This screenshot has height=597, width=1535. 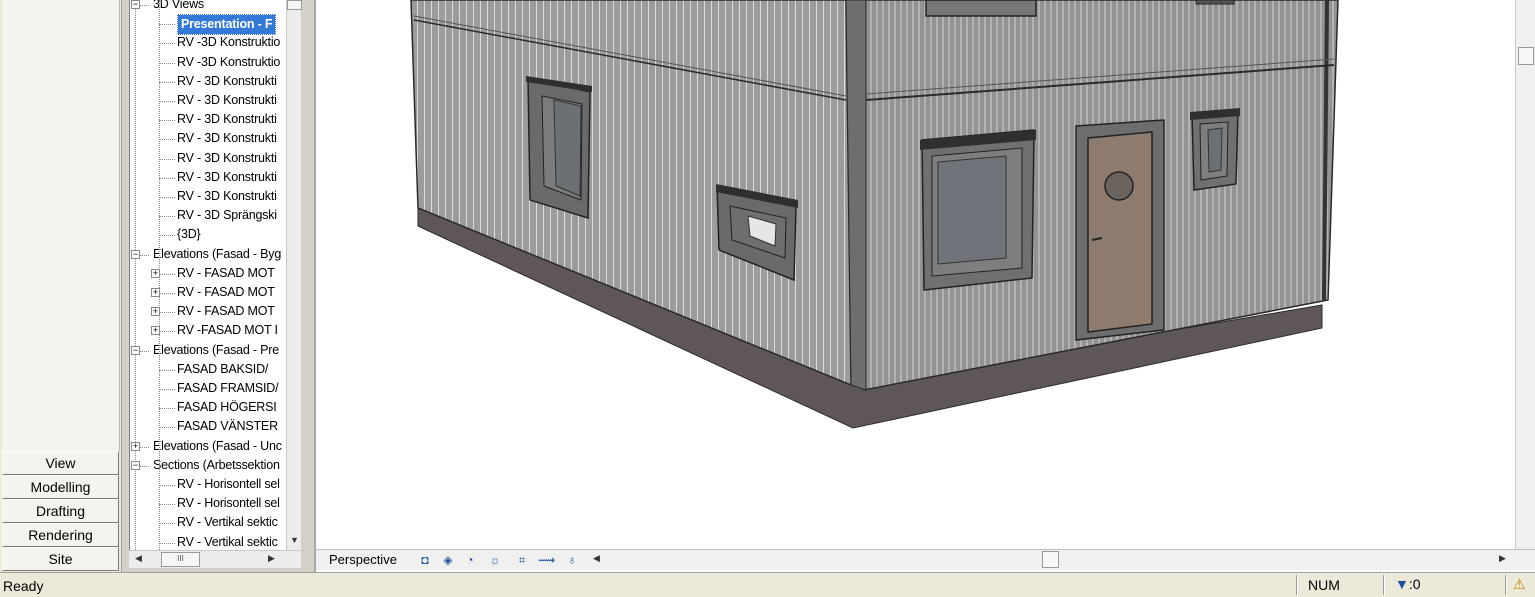 What do you see at coordinates (767, 584) in the screenshot?
I see `status-bar: Ready NUM ▼:0 ⚠` at bounding box center [767, 584].